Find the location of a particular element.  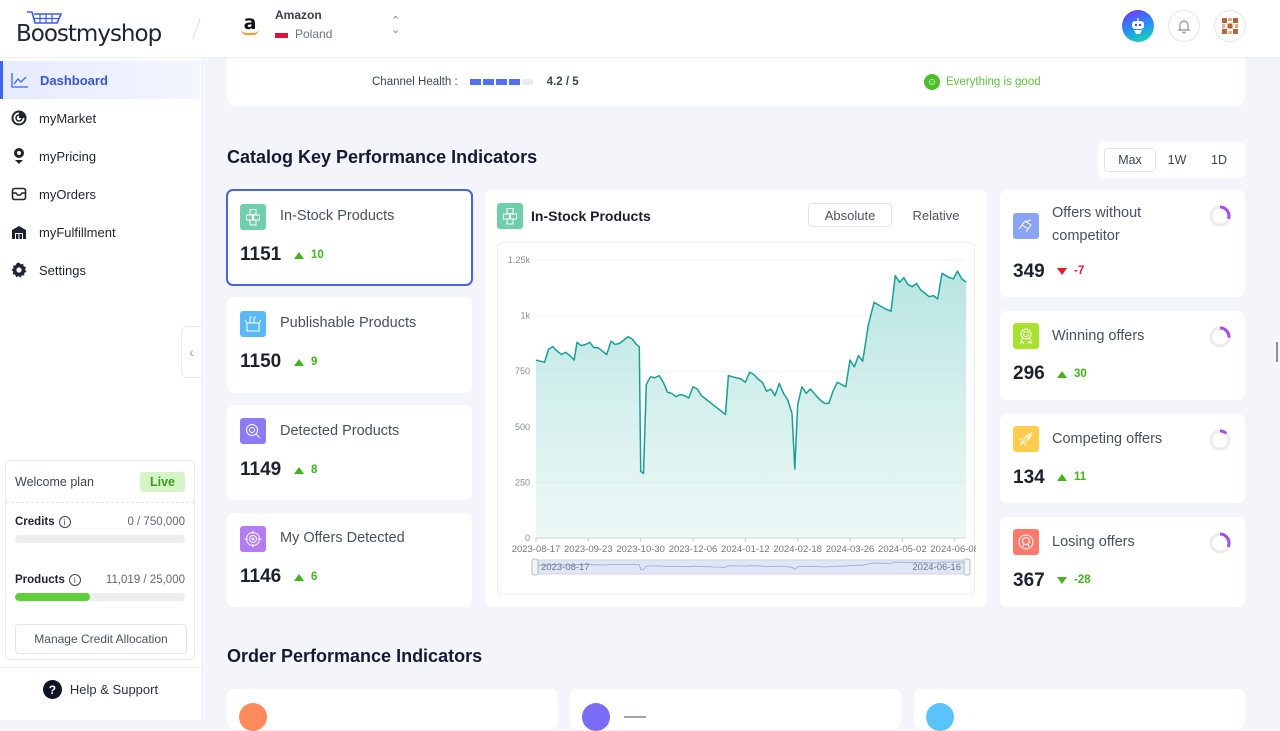

channel-health-label: Channel Health : is located at coordinates (415, 82).